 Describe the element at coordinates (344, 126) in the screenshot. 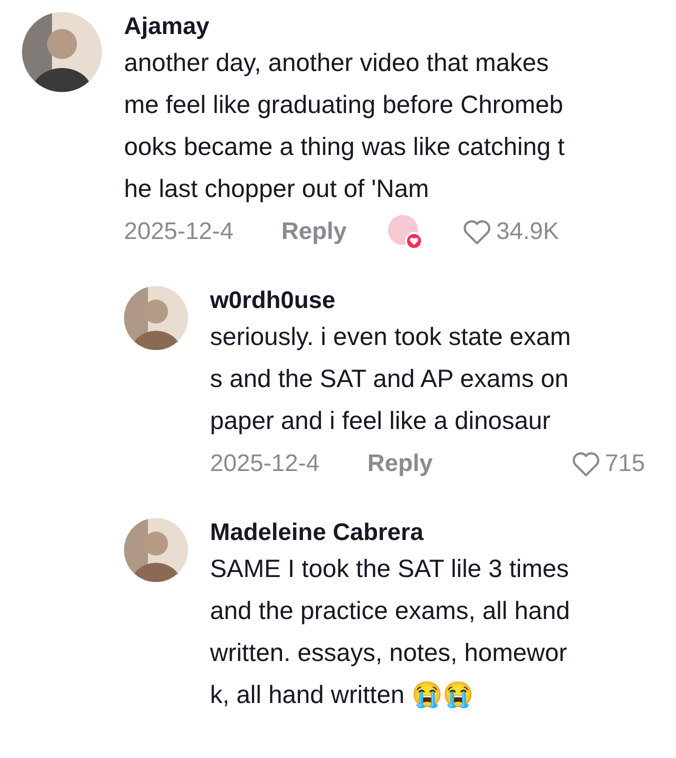

I see `comment-text: another day, another video that makes me feel like graduating before Chromeb ooks became a thing was like catching t he last chopper out of 'Nam` at that location.